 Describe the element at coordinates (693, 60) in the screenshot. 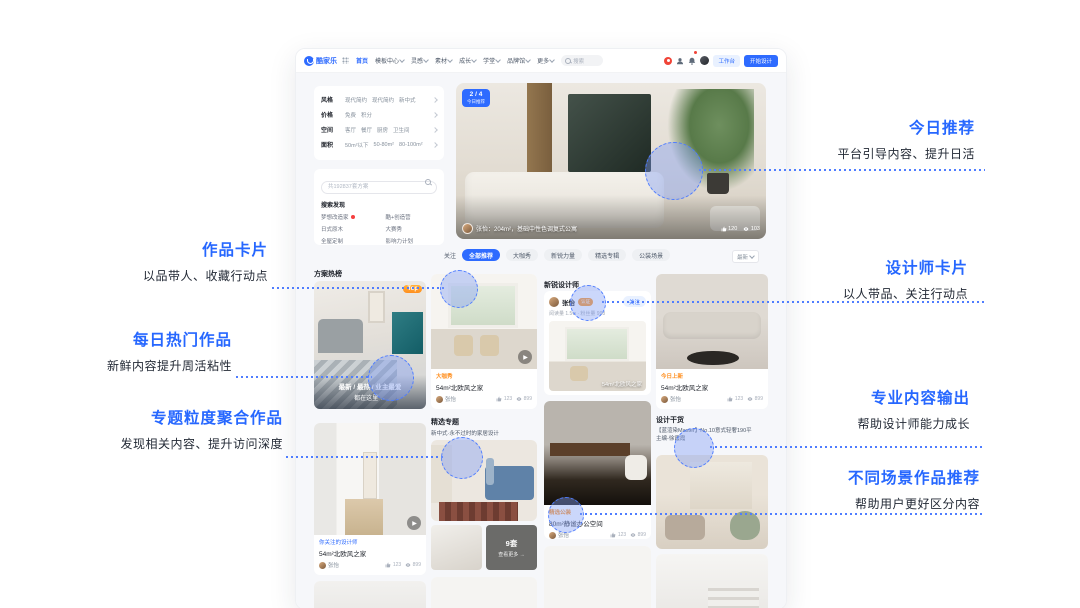

I see `bell-icon` at that location.